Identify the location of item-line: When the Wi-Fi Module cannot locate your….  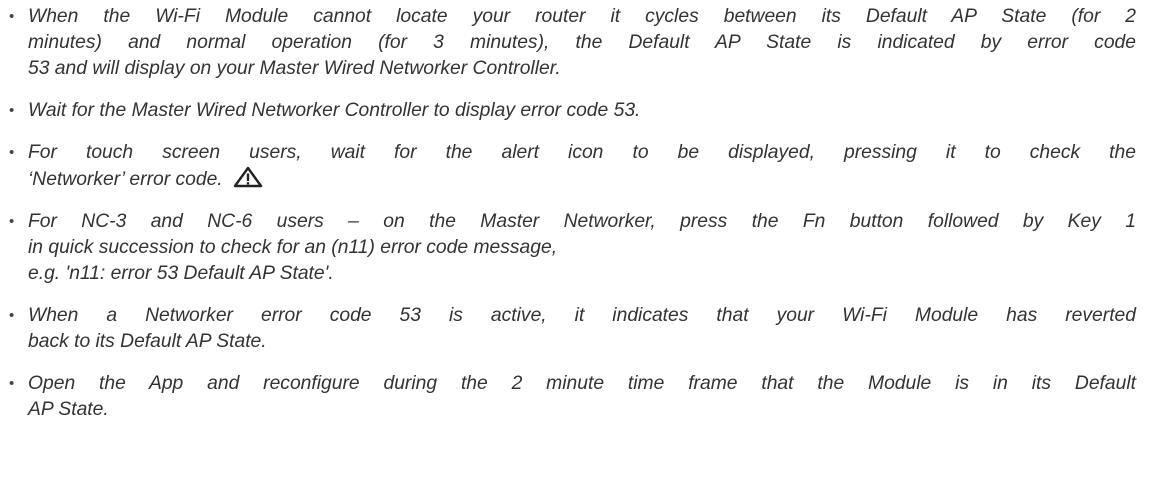
(582, 16).